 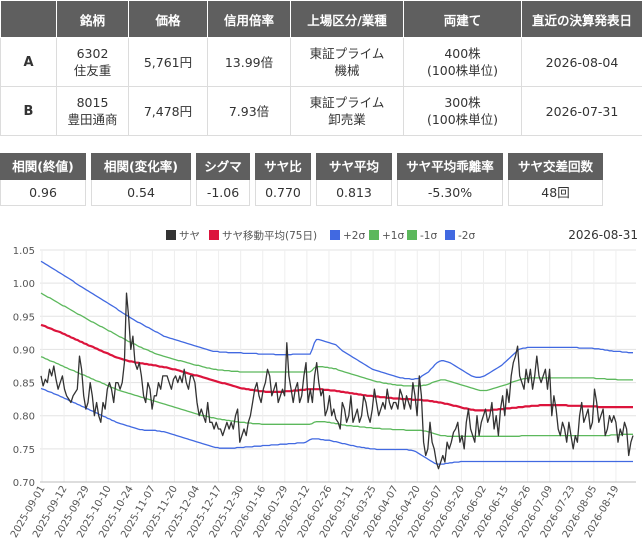 What do you see at coordinates (249, 19) in the screenshot?
I see `header-margin-ratio: 信用倍率` at bounding box center [249, 19].